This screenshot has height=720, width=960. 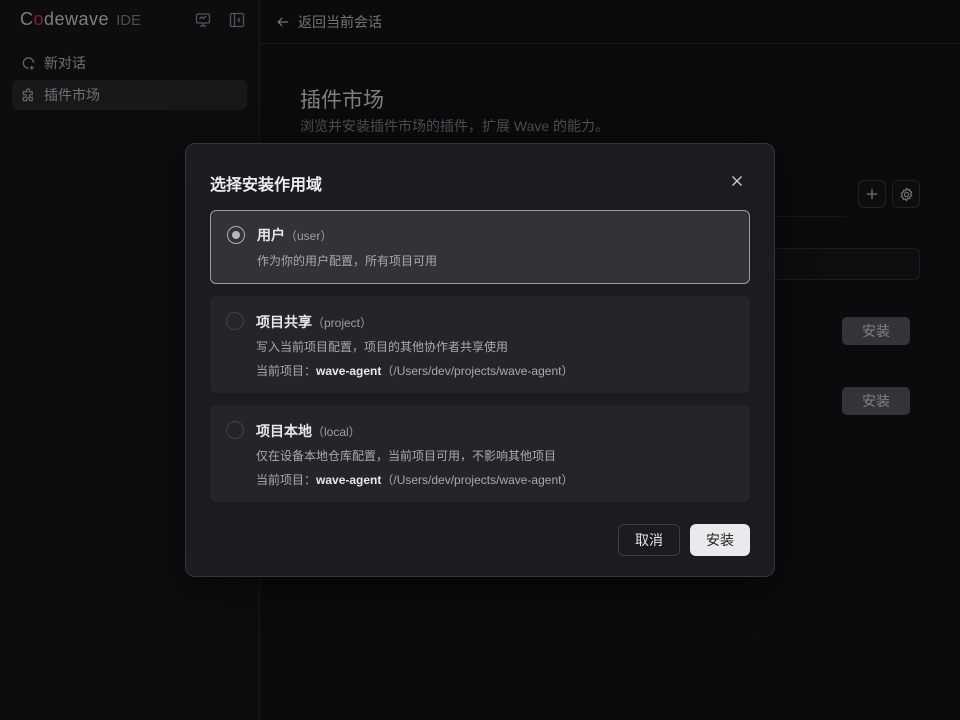 What do you see at coordinates (266, 185) in the screenshot?
I see `dialog-title: 选择安装作用域` at bounding box center [266, 185].